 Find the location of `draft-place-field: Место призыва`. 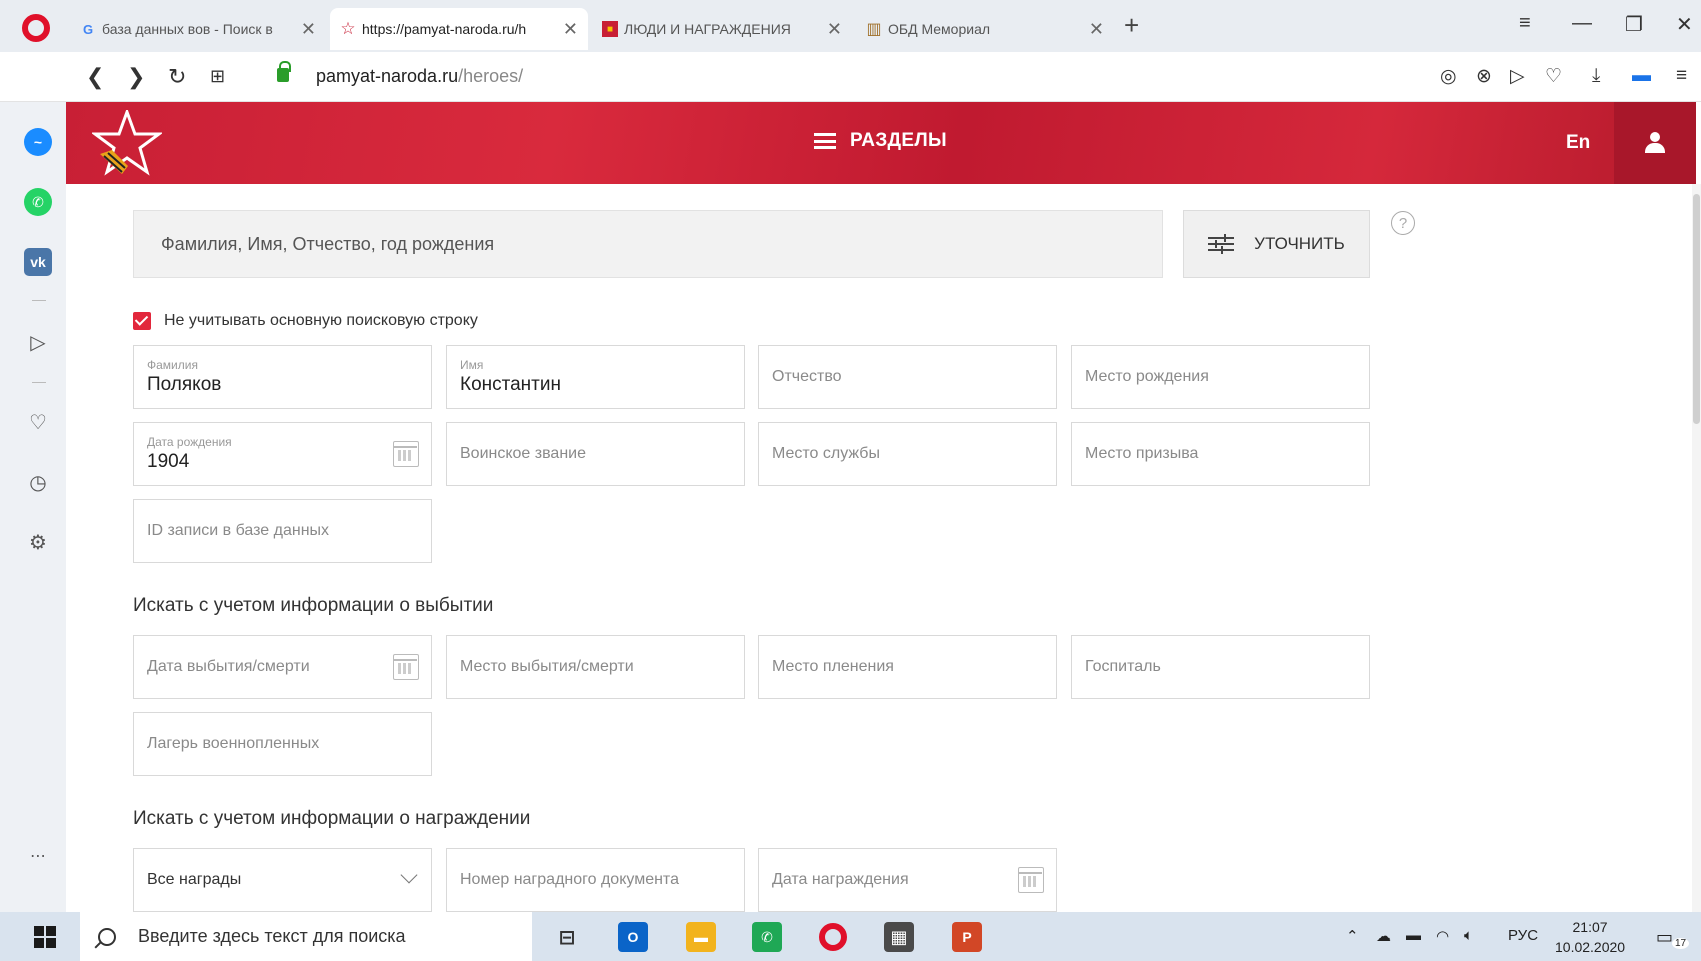

draft-place-field: Место призыва is located at coordinates (1220, 454).